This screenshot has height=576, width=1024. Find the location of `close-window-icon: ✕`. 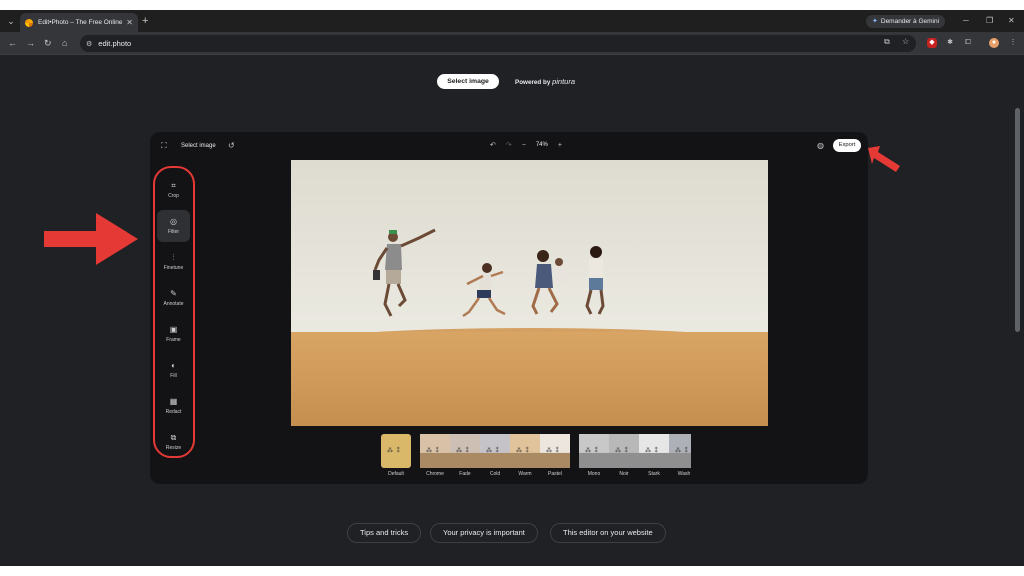

close-window-icon: ✕ is located at coordinates (1011, 21).